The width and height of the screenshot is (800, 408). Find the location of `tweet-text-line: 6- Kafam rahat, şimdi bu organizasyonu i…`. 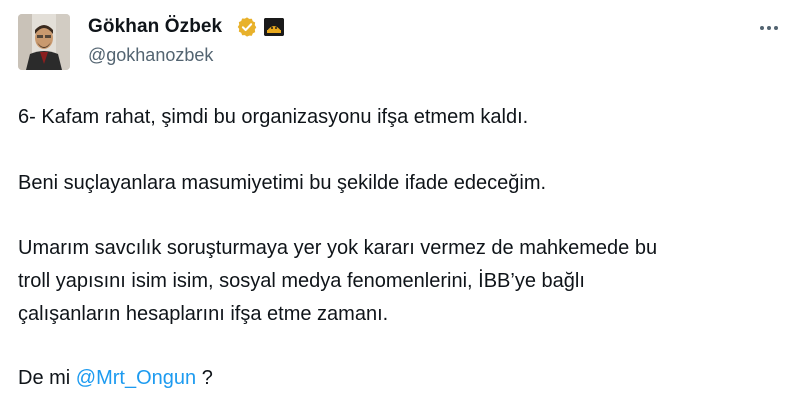

tweet-text-line: 6- Kafam rahat, şimdi bu organizasyonu i… is located at coordinates (273, 117).